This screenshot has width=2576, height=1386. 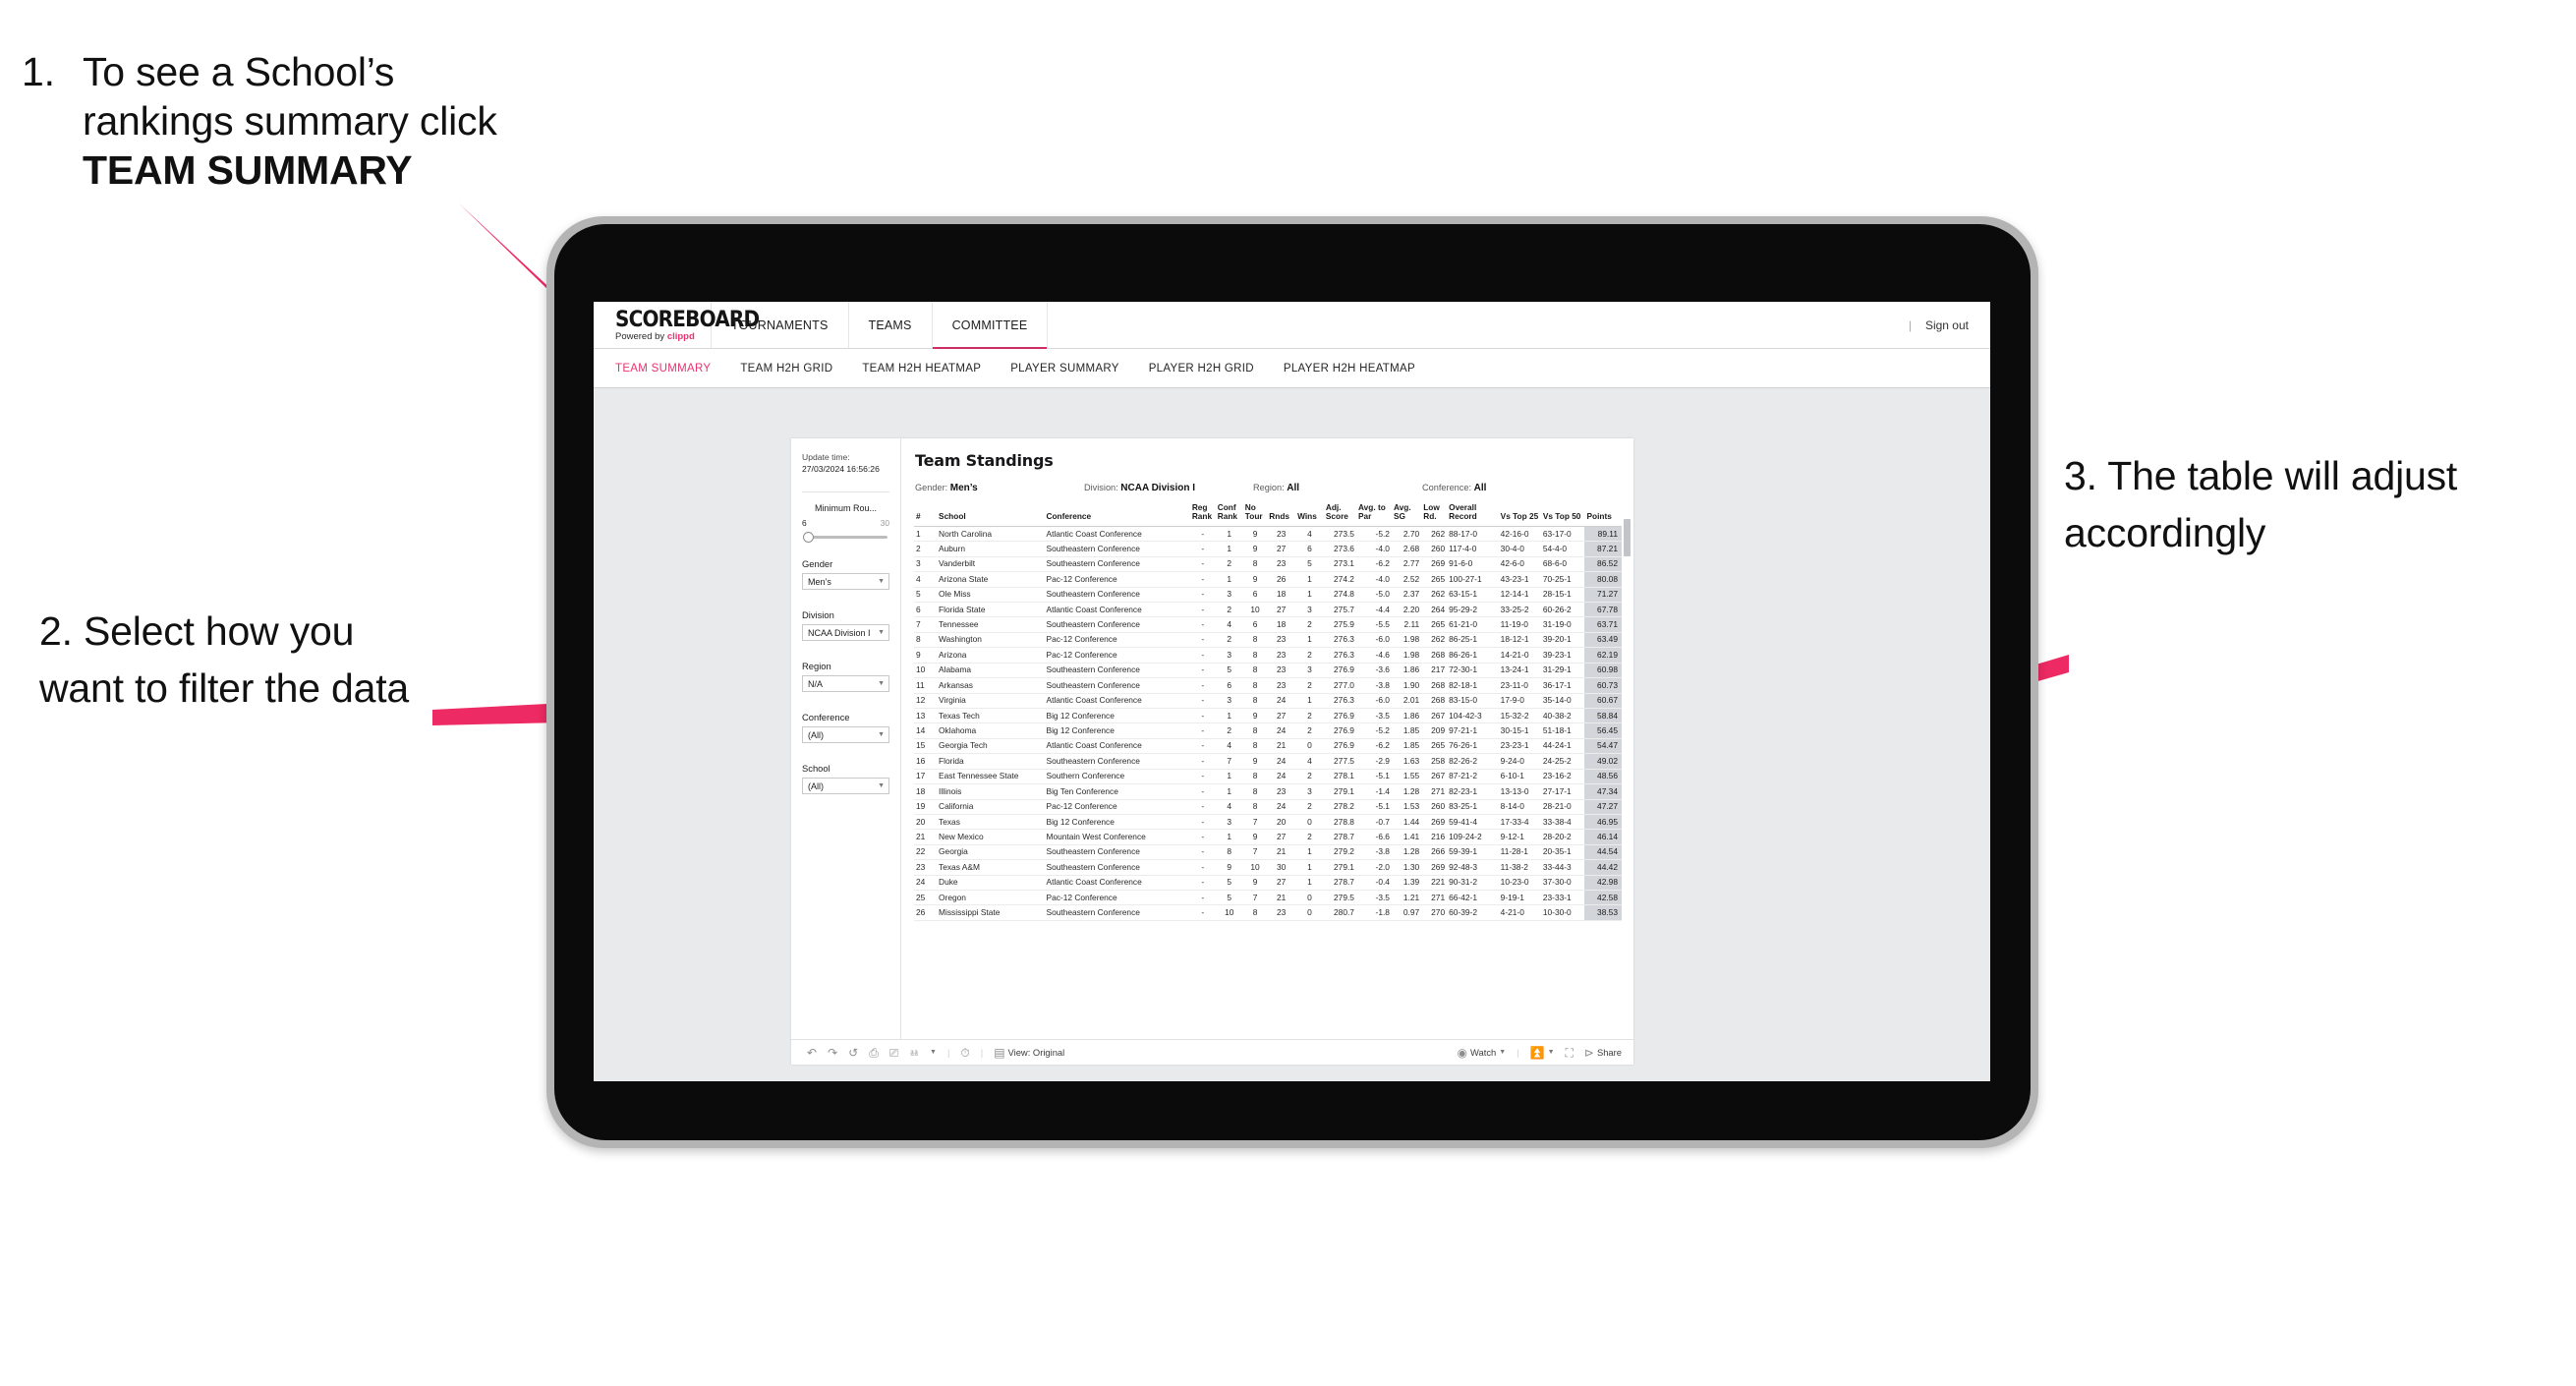 I want to click on cell-no-tour: 9, so click(x=1255, y=579).